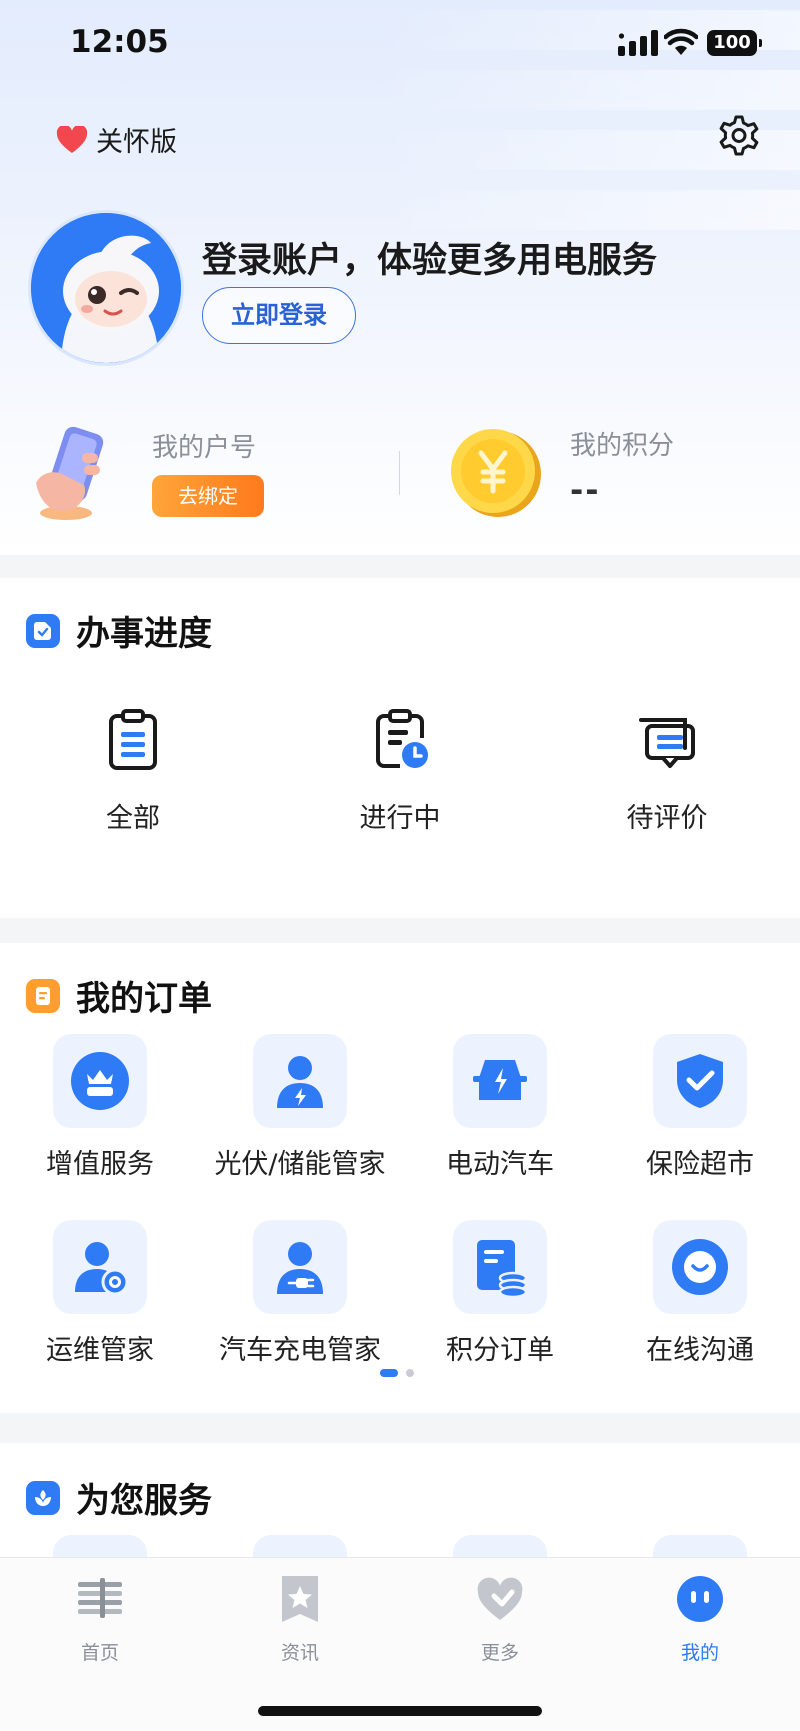 The height and width of the screenshot is (1731, 800). Describe the element at coordinates (667, 743) in the screenshot. I see `message-stack-icon` at that location.